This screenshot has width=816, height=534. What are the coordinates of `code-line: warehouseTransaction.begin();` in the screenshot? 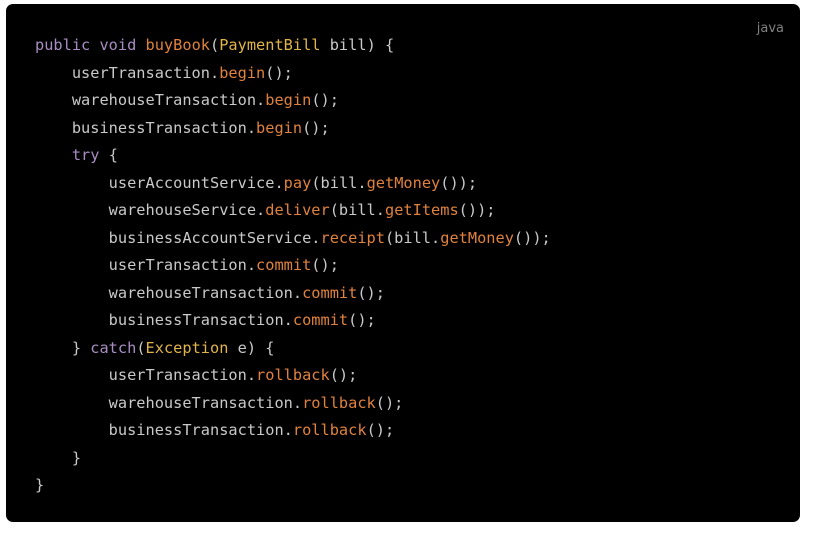 It's located at (293, 101).